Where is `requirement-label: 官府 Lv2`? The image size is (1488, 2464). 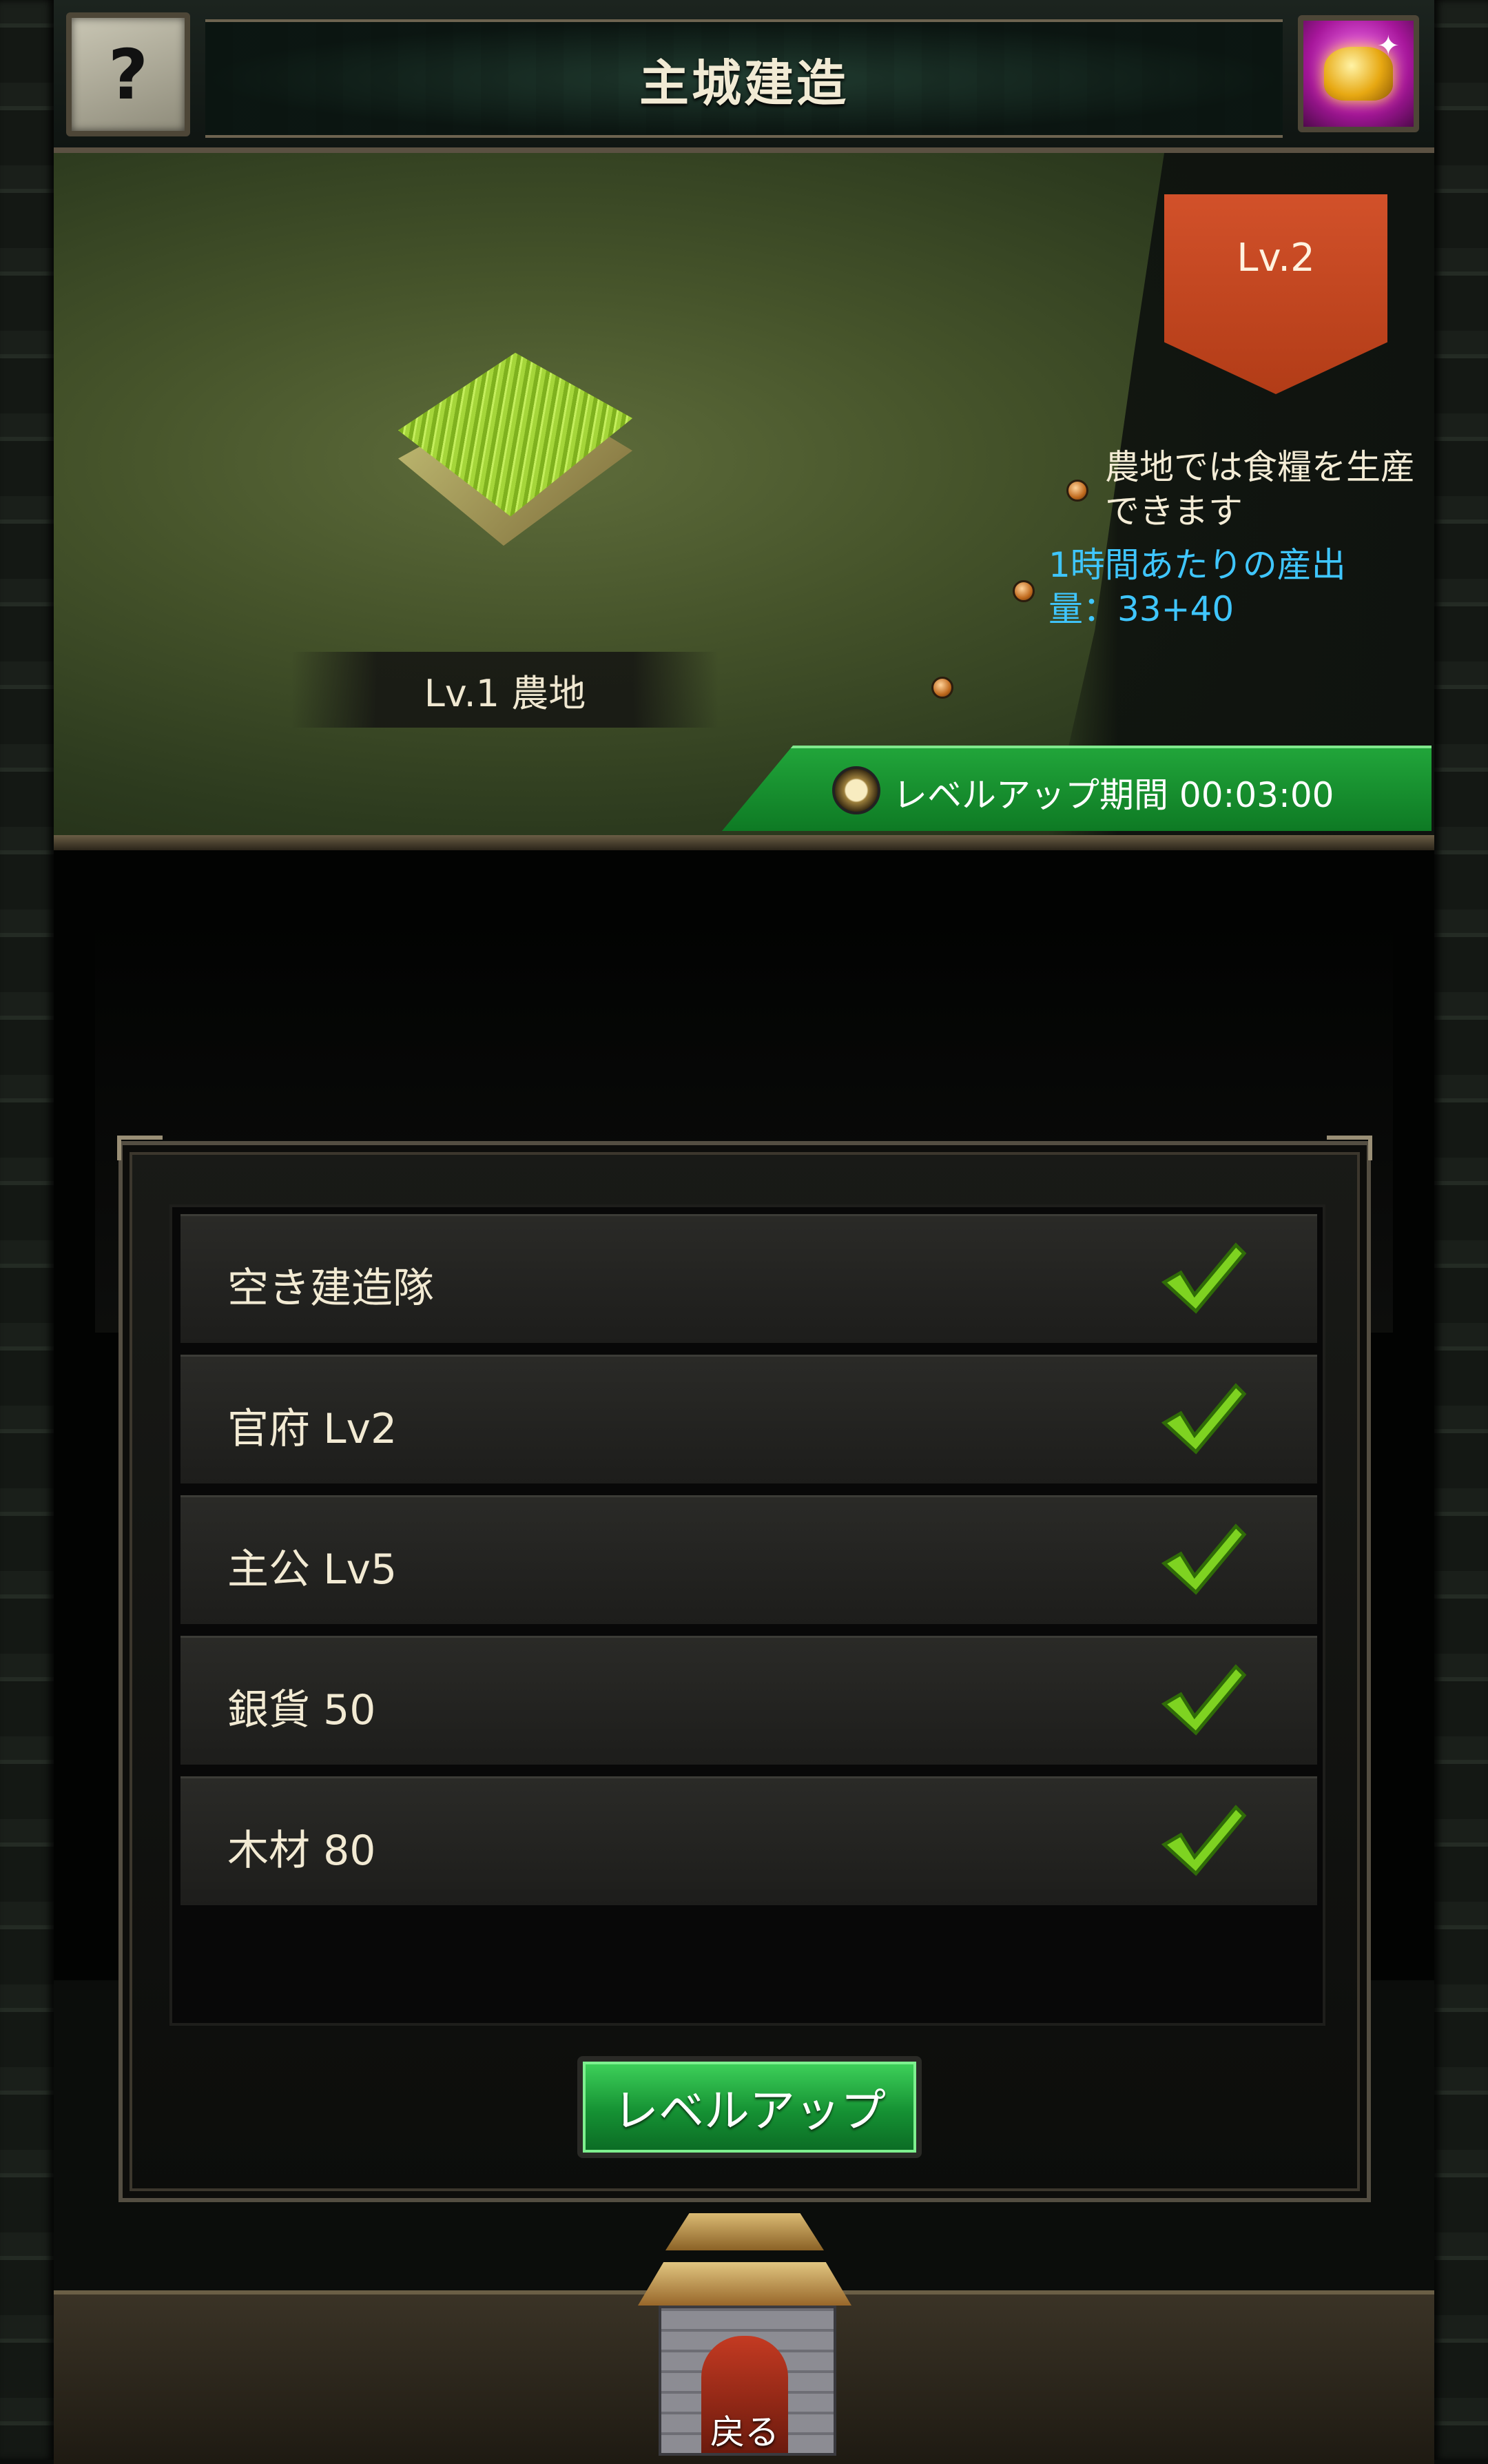
requirement-label: 官府 Lv2 is located at coordinates (312, 1429).